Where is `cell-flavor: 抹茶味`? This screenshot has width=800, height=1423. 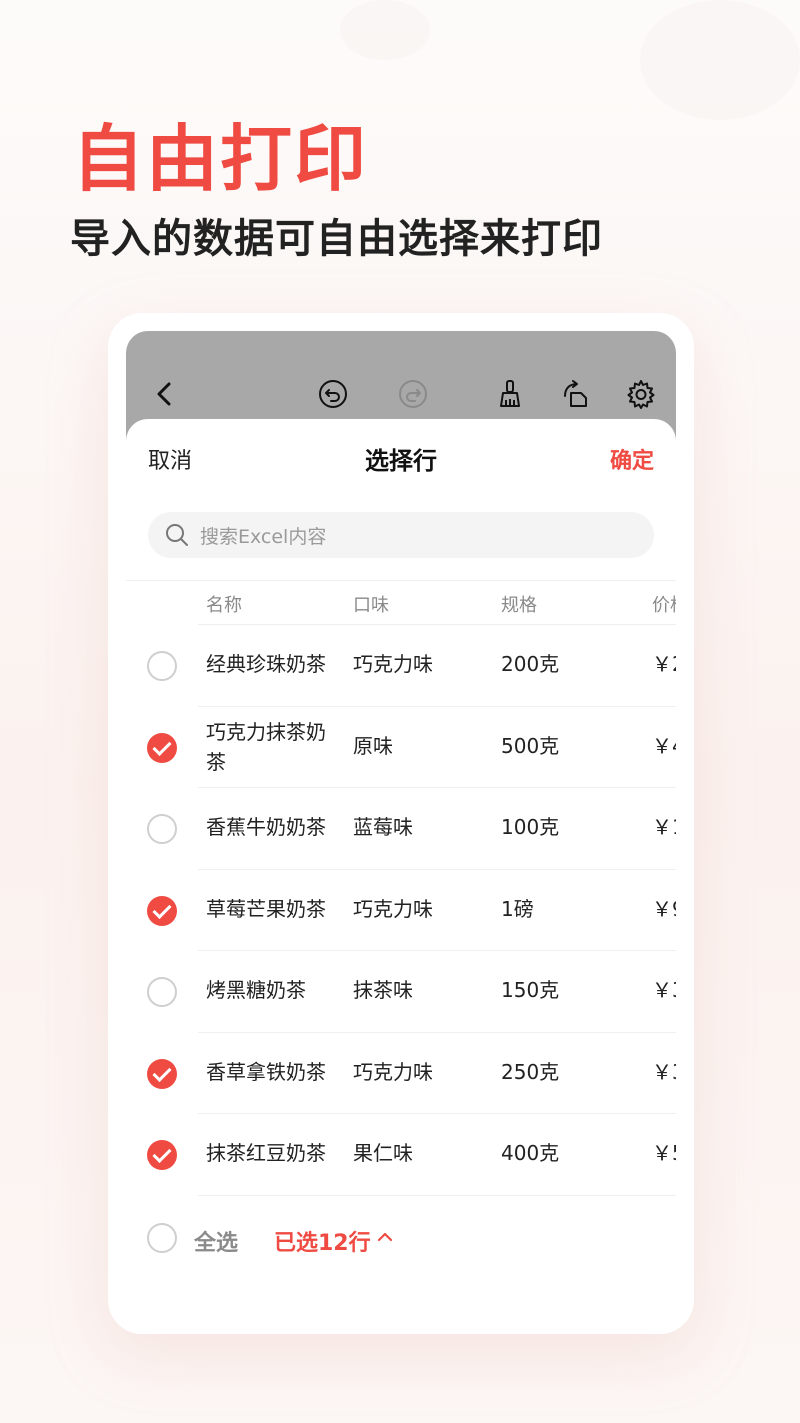 cell-flavor: 抹茶味 is located at coordinates (383, 990).